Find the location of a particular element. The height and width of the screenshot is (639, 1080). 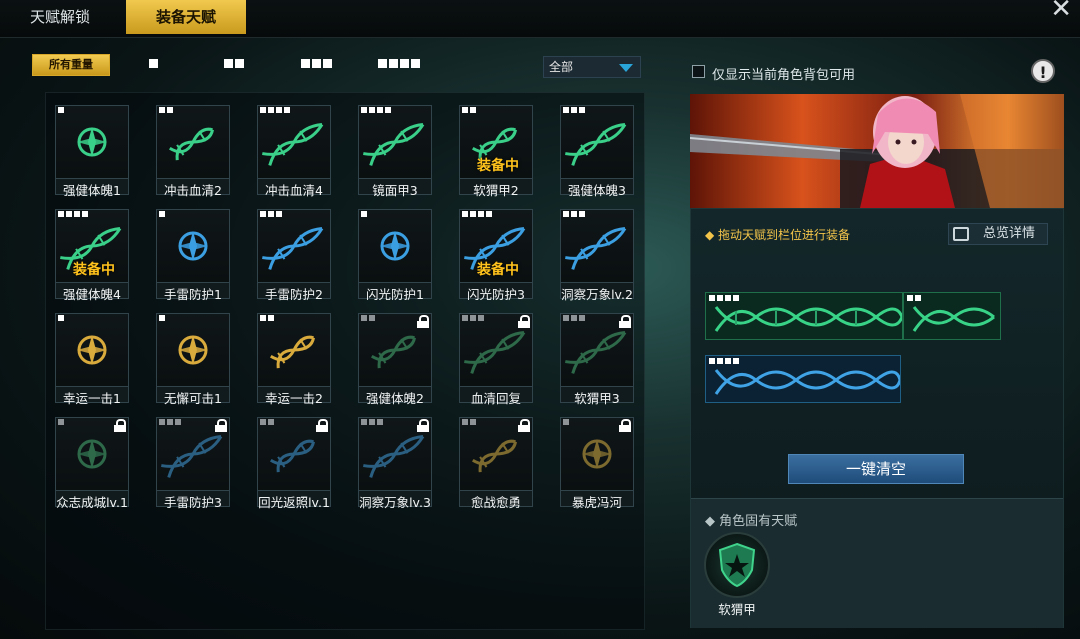

talent-name: 手雷防护1 is located at coordinates (193, 294).